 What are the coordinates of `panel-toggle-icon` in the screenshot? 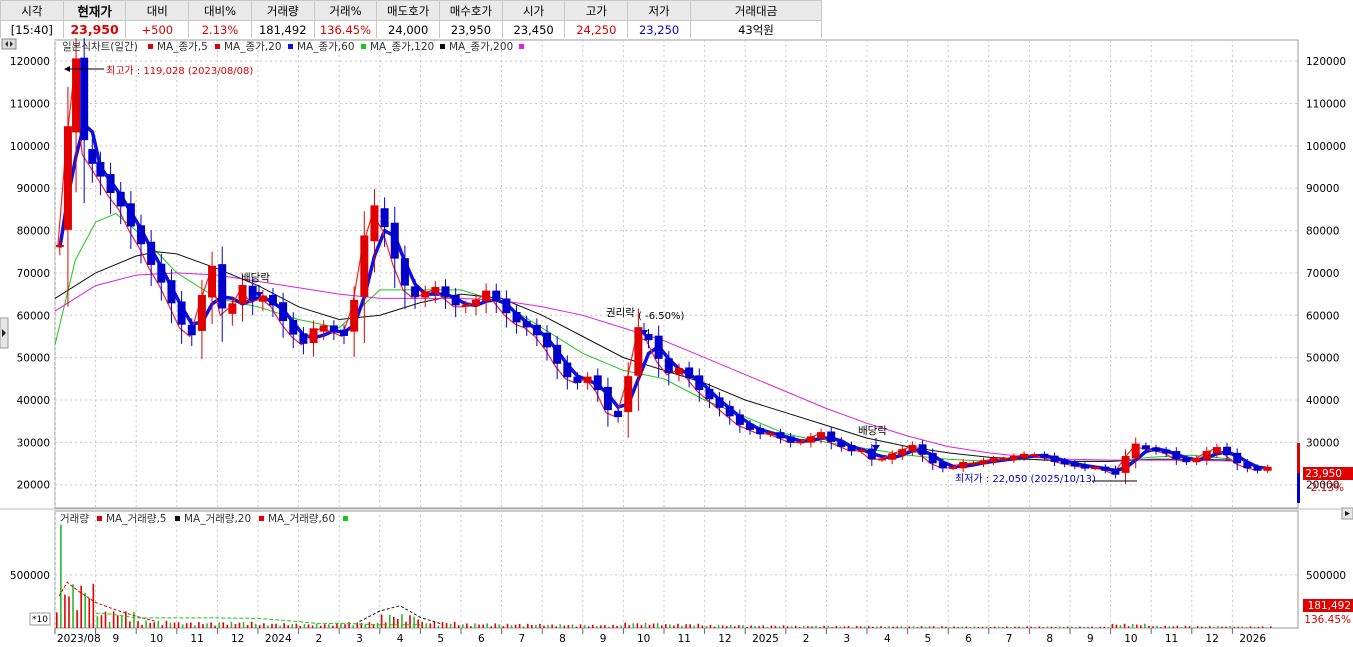 It's located at (9, 44).